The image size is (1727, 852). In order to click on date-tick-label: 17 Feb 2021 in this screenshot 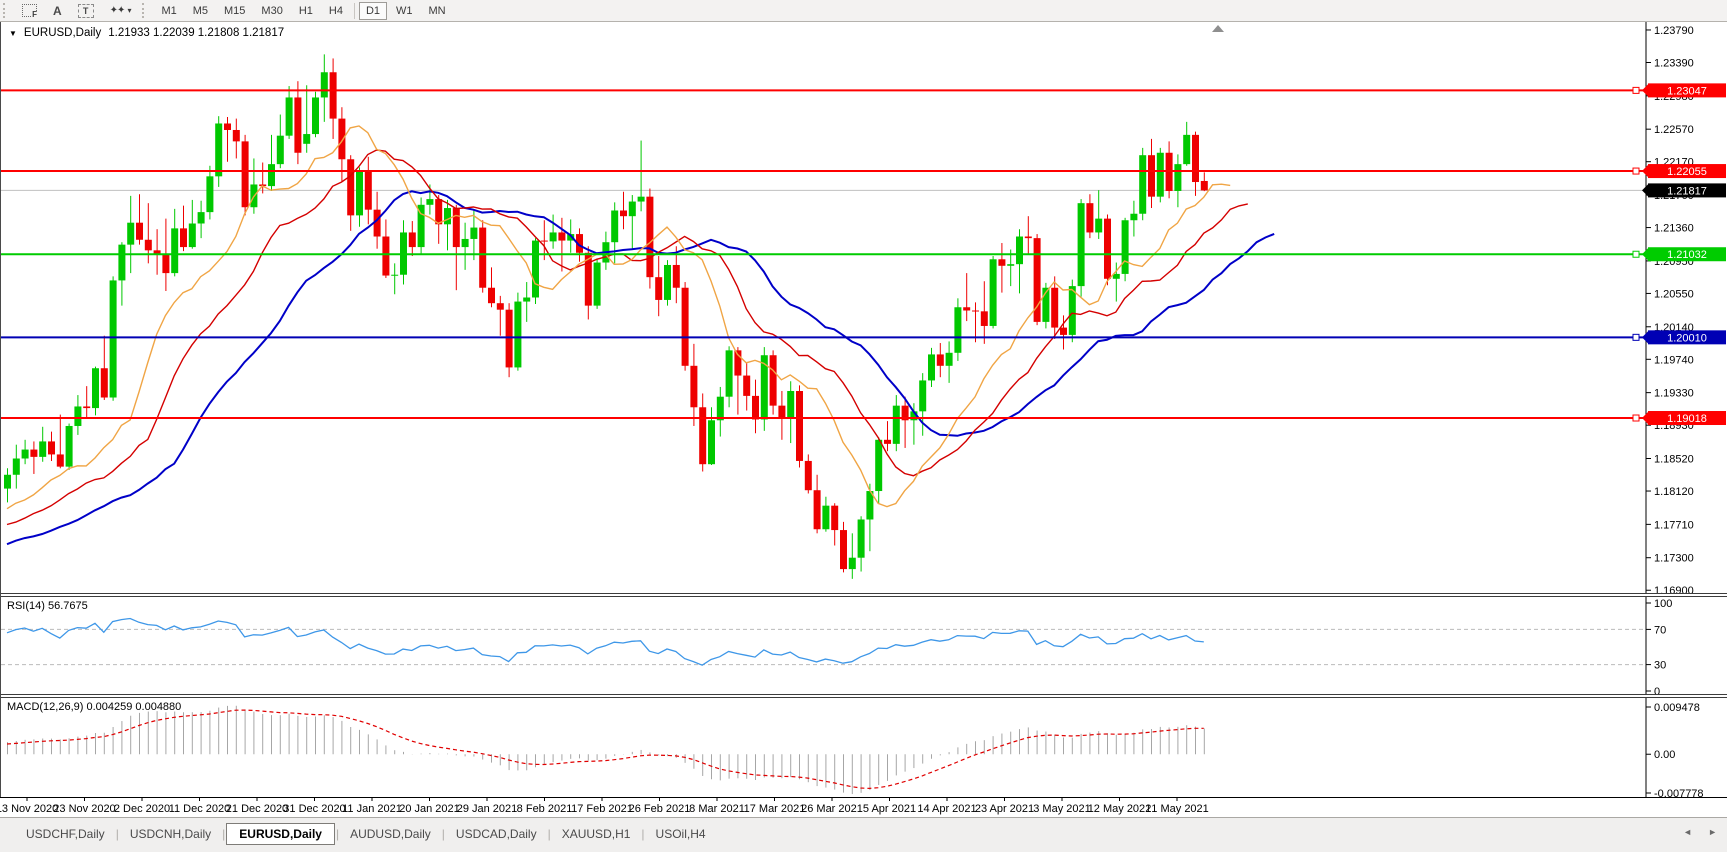, I will do `click(602, 809)`.